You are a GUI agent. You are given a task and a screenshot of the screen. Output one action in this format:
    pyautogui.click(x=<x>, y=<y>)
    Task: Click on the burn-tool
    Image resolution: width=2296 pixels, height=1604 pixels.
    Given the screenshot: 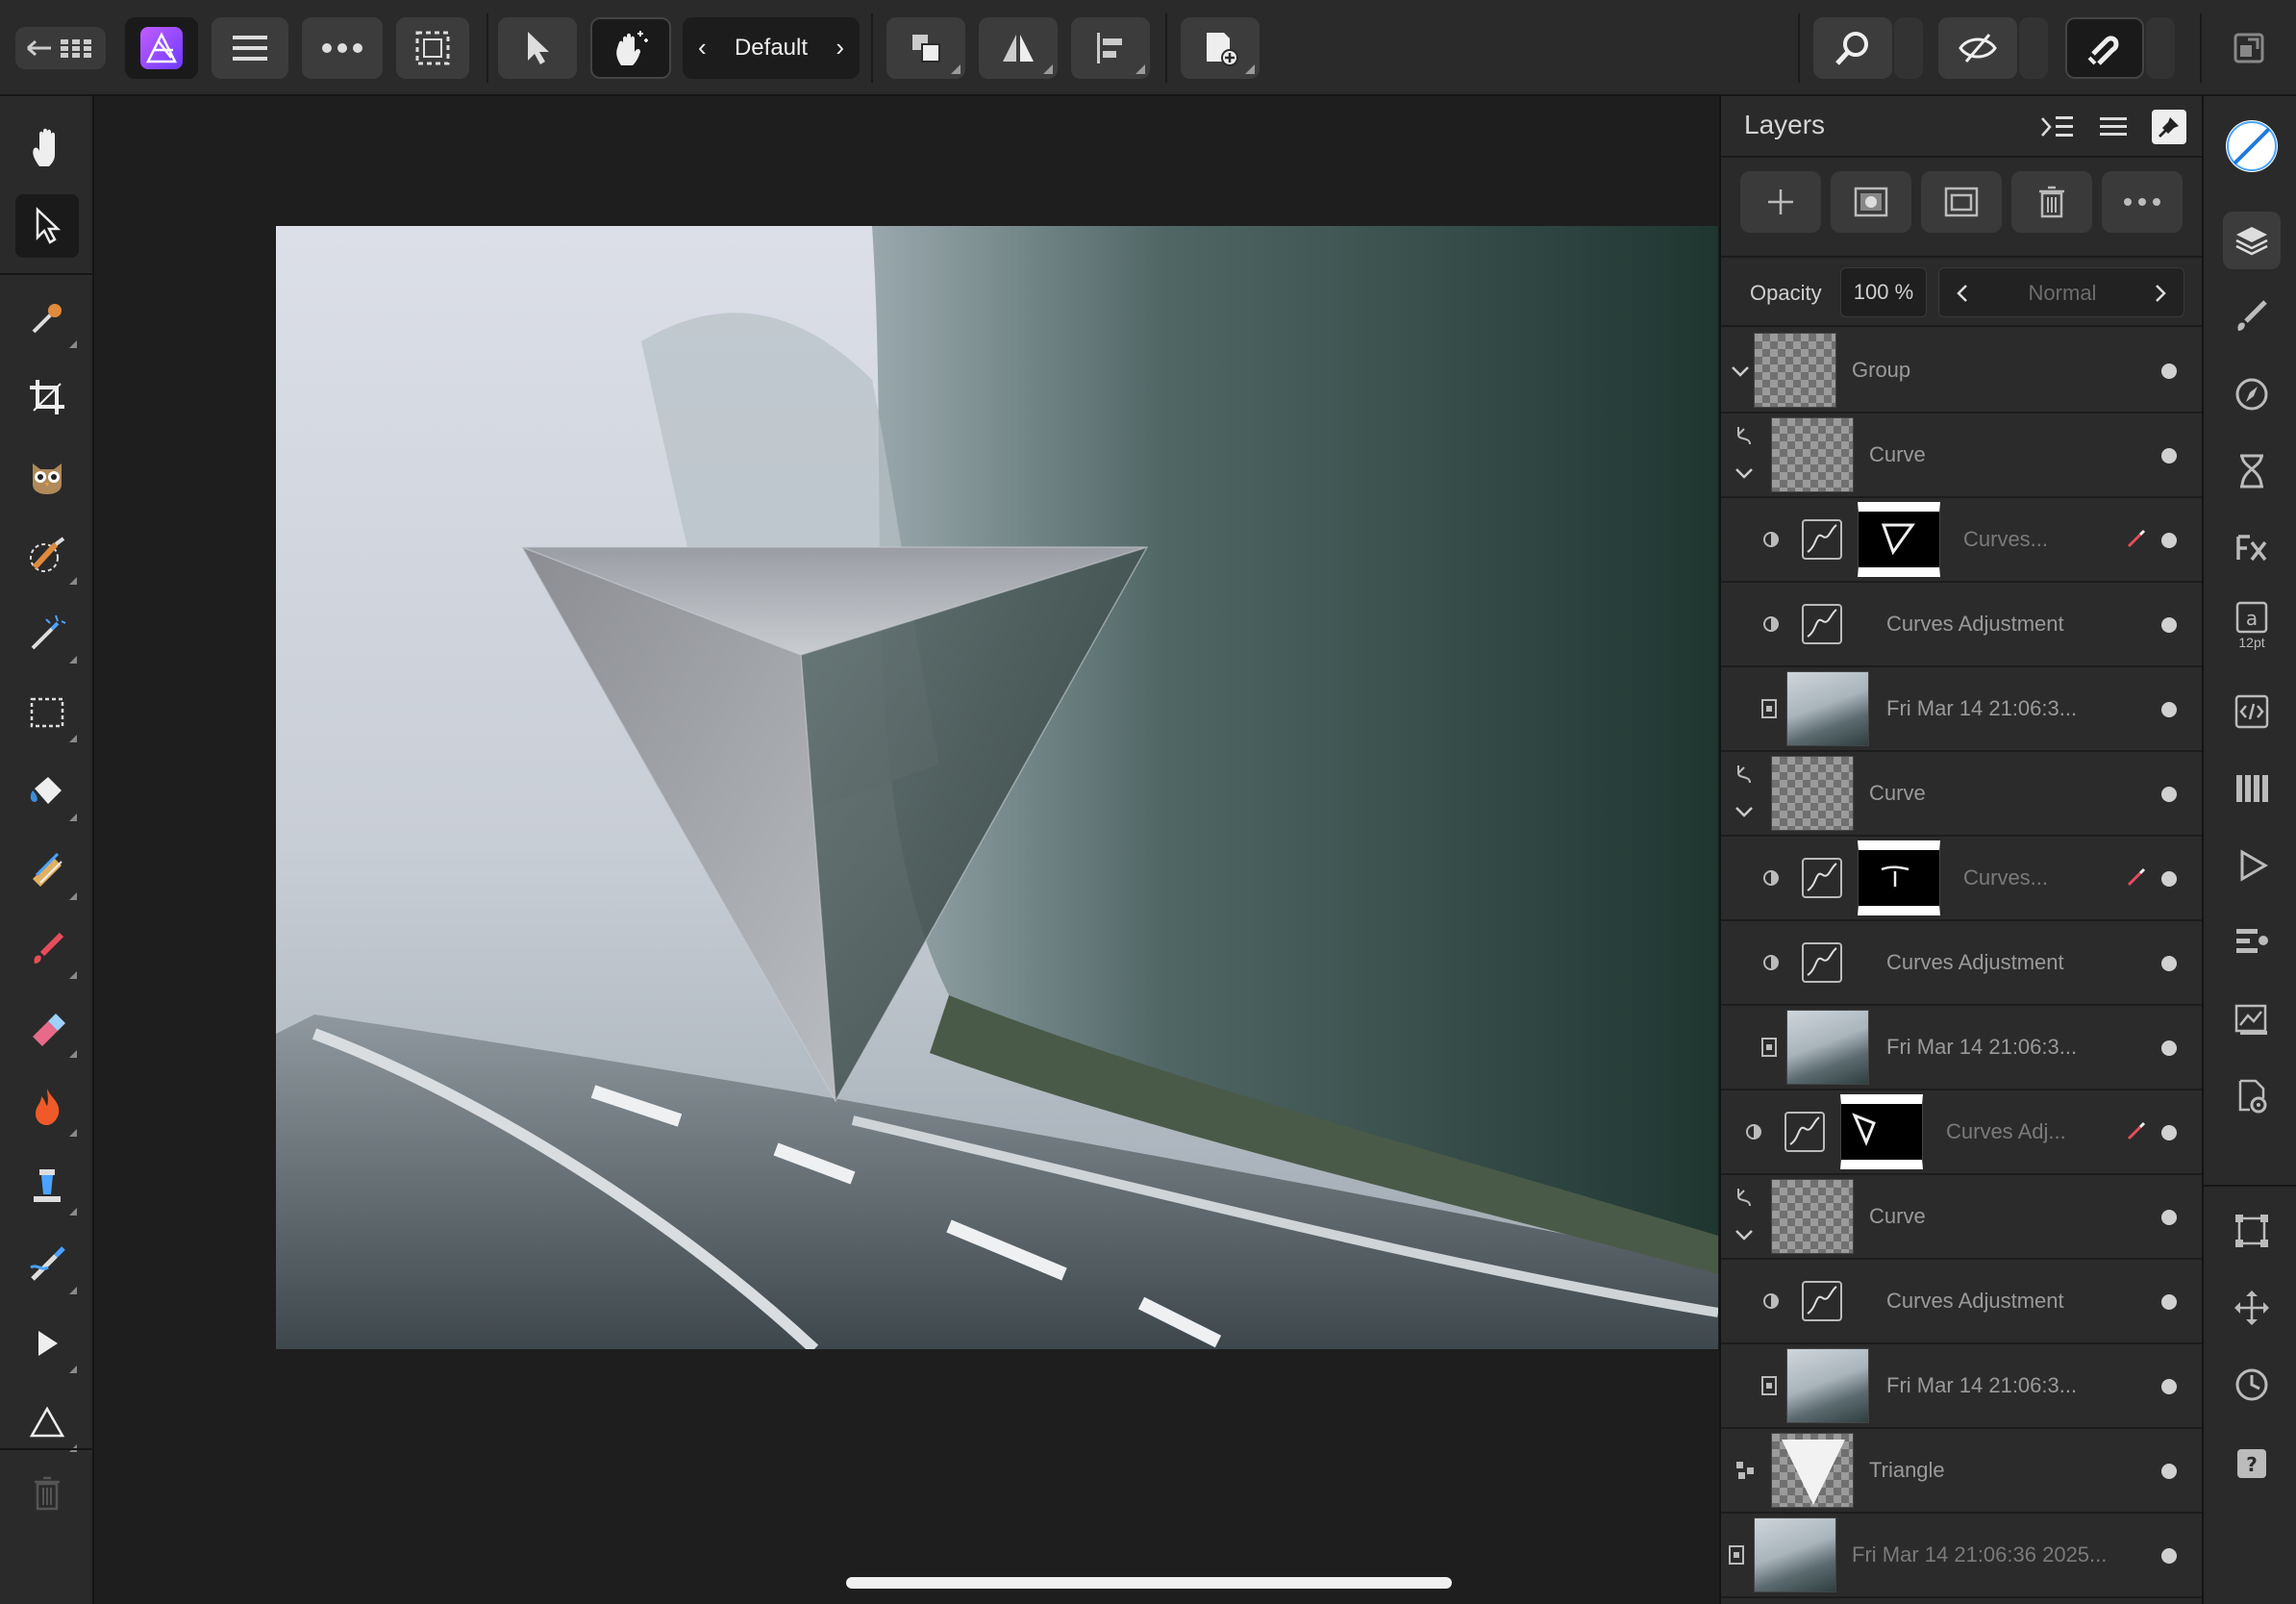 What is the action you would take?
    pyautogui.click(x=47, y=1107)
    